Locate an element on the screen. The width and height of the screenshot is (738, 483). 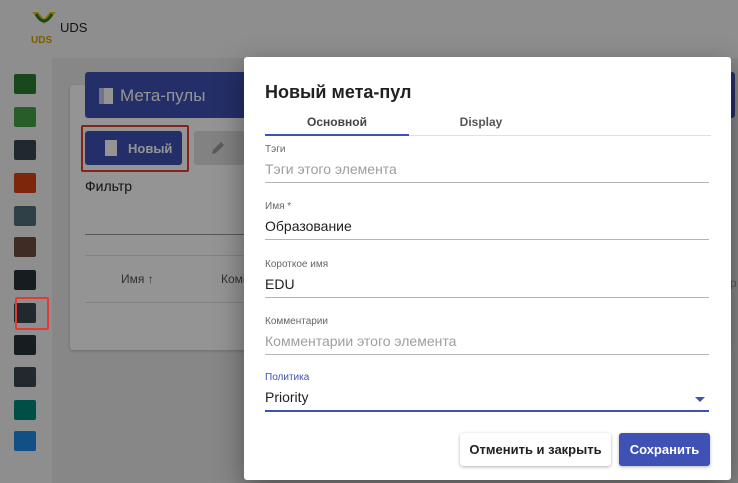
right-column-fragment: р is located at coordinates (733, 283).